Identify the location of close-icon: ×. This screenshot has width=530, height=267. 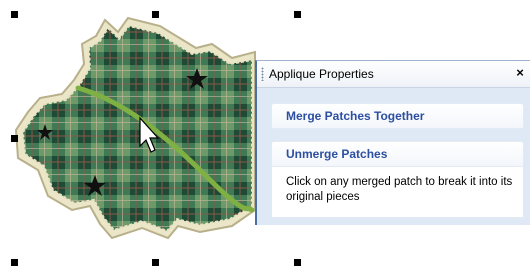
(520, 73).